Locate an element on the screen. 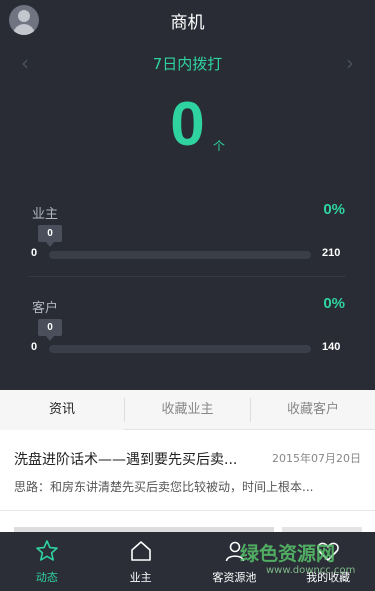 This screenshot has height=591, width=375. stat-max: 140 is located at coordinates (331, 347).